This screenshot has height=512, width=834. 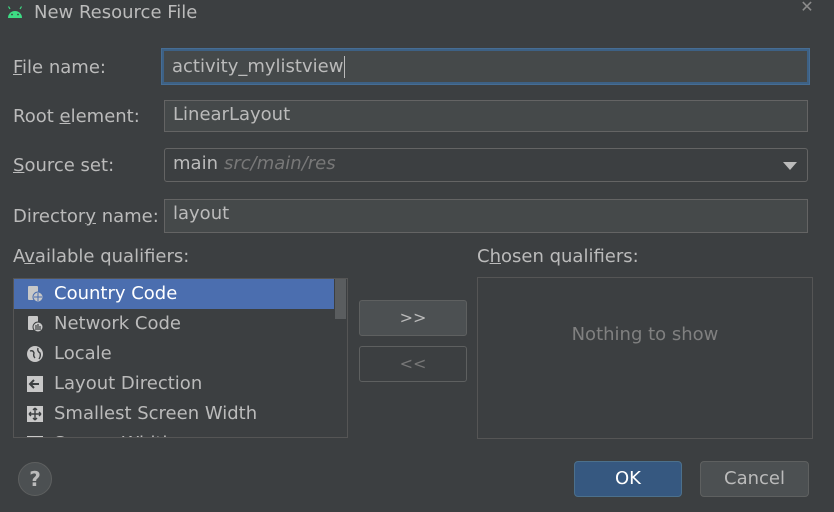 What do you see at coordinates (628, 479) in the screenshot?
I see `ok-button: OK` at bounding box center [628, 479].